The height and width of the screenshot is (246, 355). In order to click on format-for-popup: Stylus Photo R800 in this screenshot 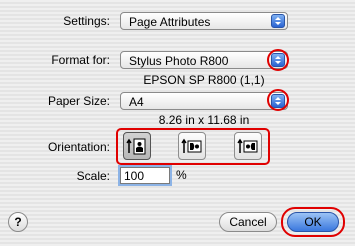, I will do `click(204, 60)`.